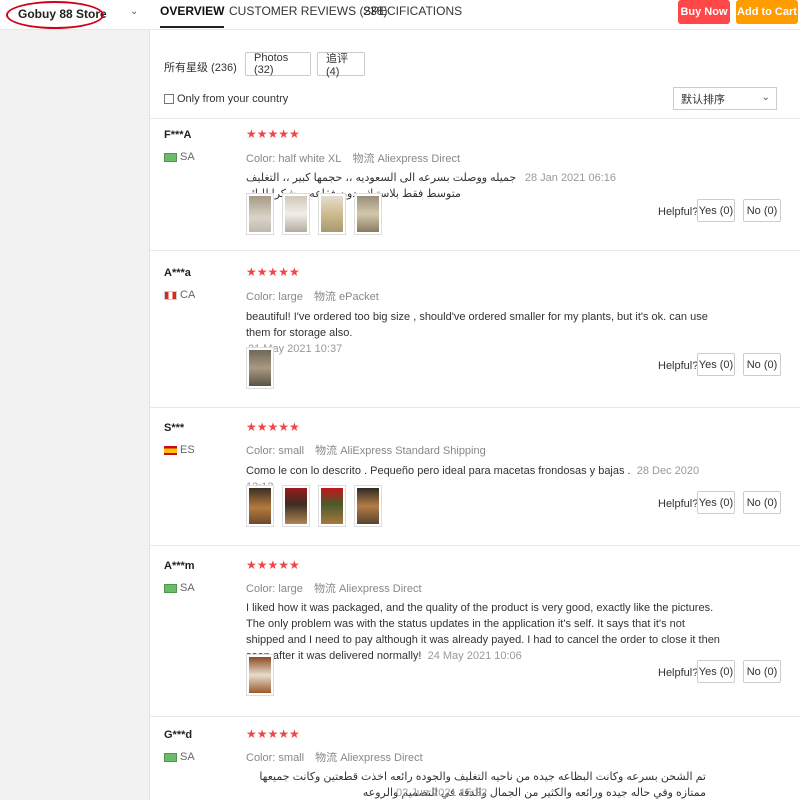 The width and height of the screenshot is (800, 800). I want to click on rating-filter-select: 所有星级 (236) ⌄, so click(207, 67).